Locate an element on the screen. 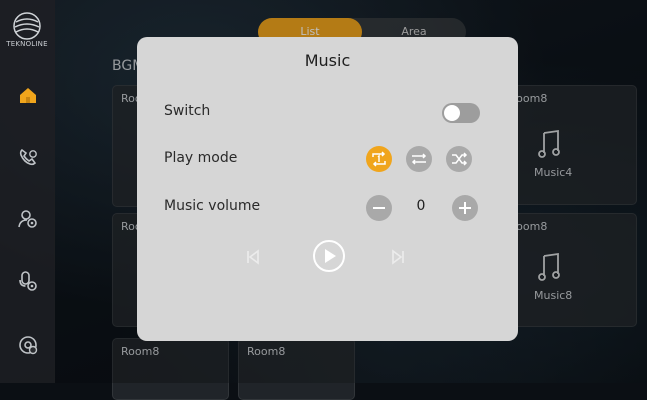  minus-icon is located at coordinates (379, 208).